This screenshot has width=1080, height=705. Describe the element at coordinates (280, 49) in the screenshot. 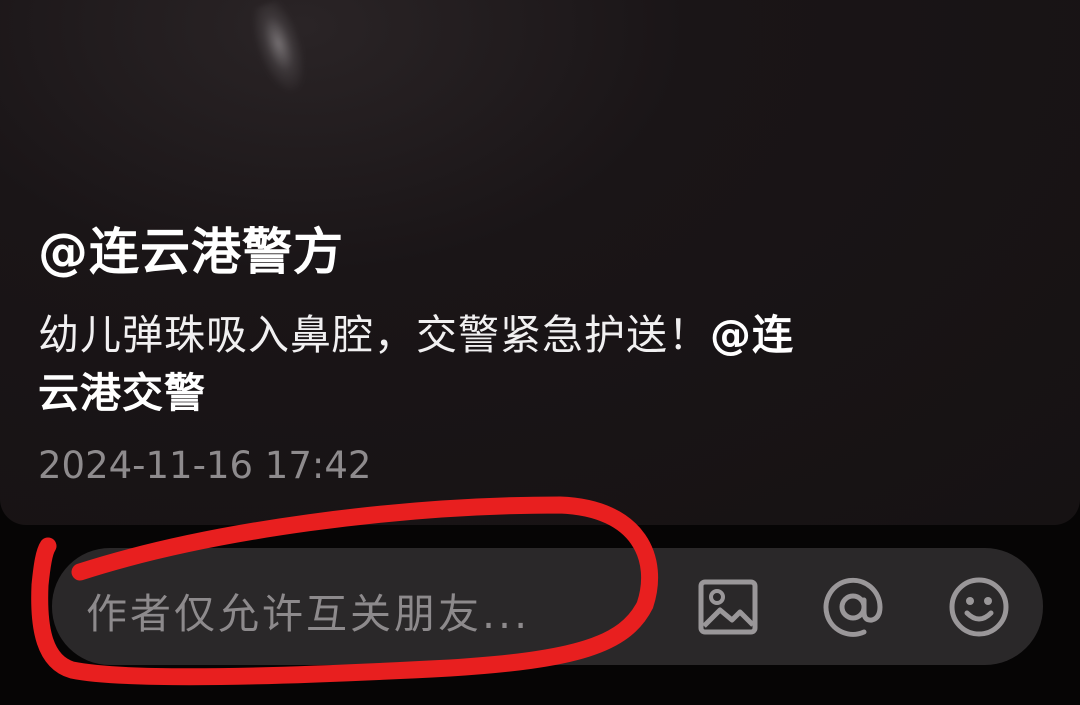

I see `video-light-streak` at that location.